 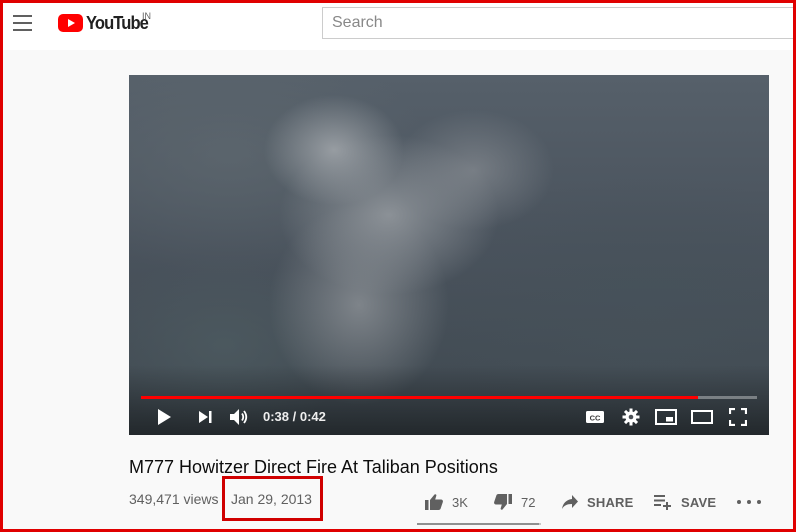 What do you see at coordinates (174, 499) in the screenshot?
I see `view-count: 349,471 views` at bounding box center [174, 499].